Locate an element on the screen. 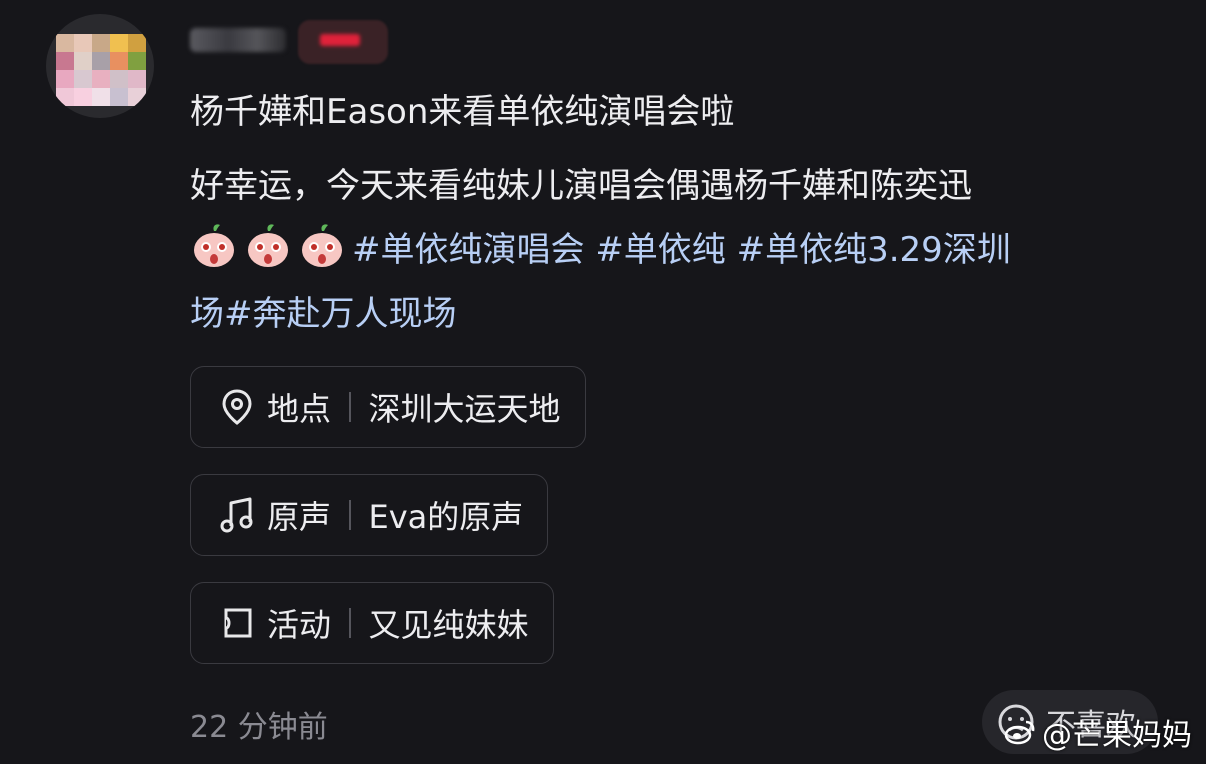 The height and width of the screenshot is (764, 1206). hashtag-link: 场#奔赴万人现场 is located at coordinates (323, 314).